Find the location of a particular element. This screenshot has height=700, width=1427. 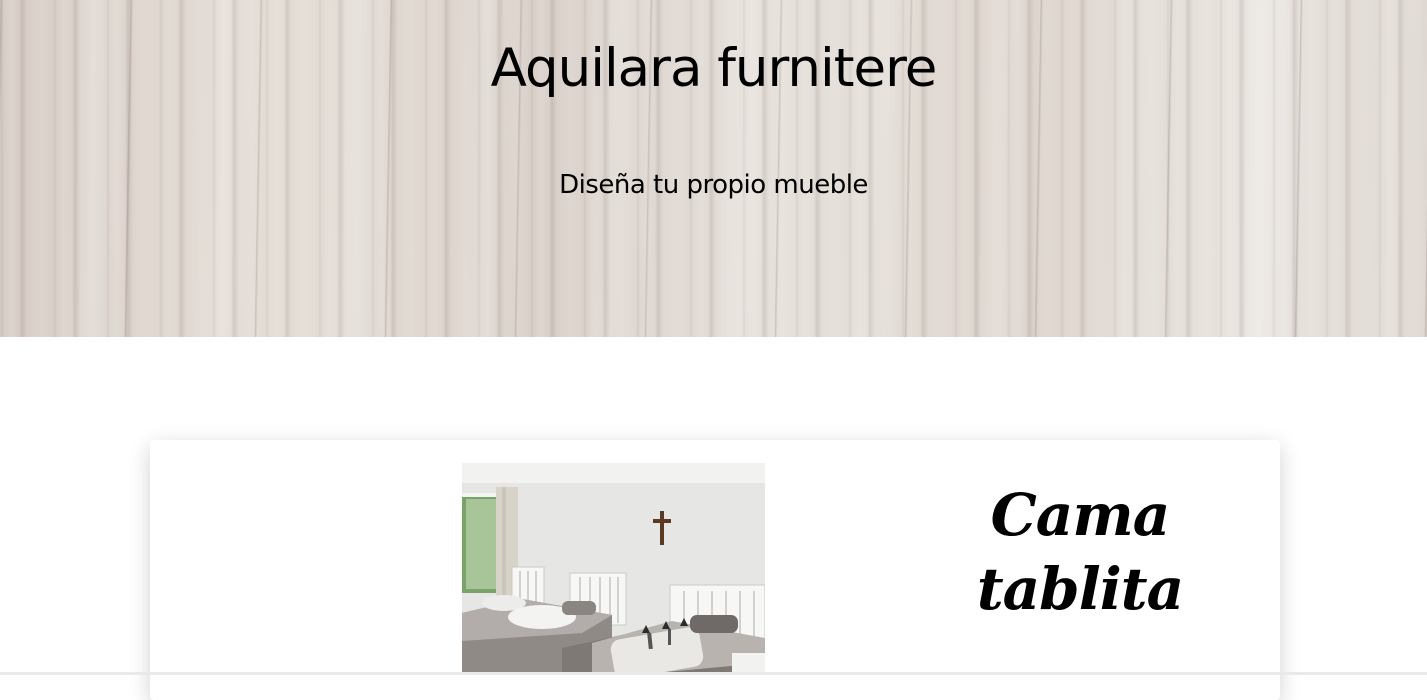

bedroom-photo-image is located at coordinates (613, 569).